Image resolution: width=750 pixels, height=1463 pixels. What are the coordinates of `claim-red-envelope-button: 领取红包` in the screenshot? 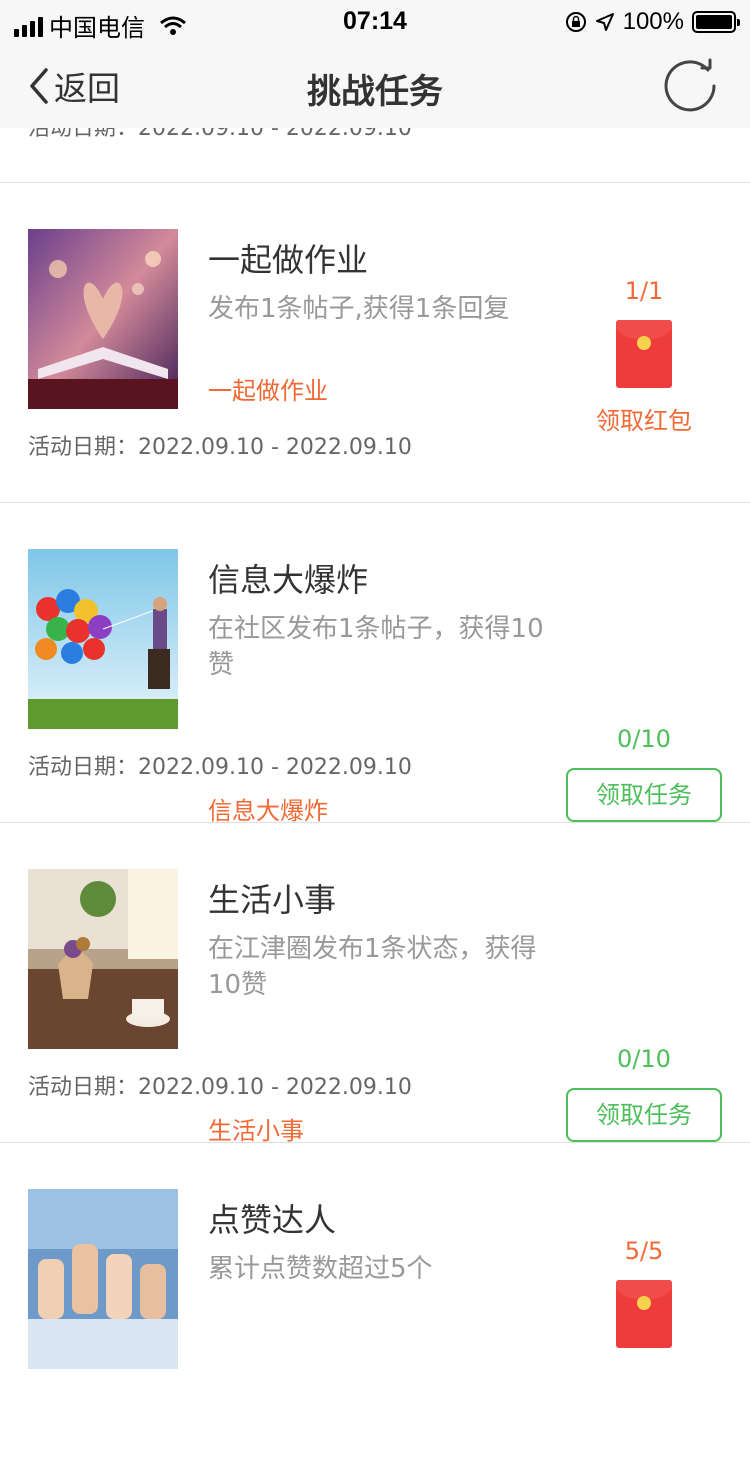 It's located at (644, 418).